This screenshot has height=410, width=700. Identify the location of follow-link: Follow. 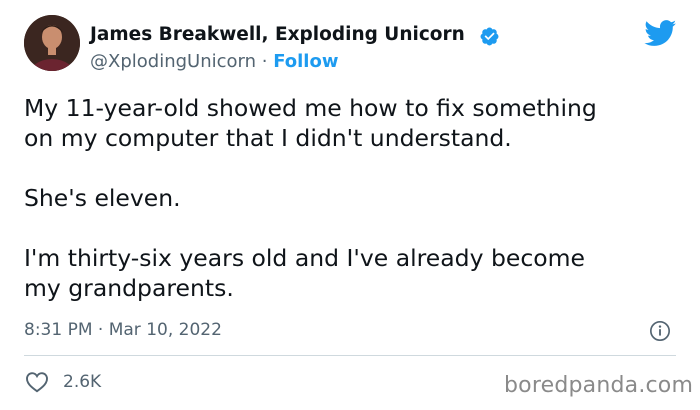
(305, 61).